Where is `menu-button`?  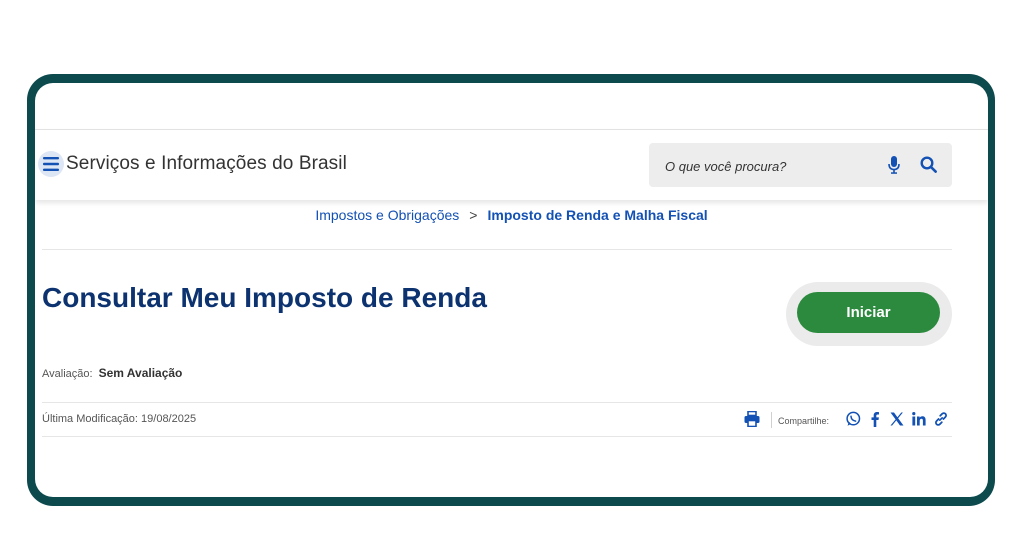 menu-button is located at coordinates (51, 164).